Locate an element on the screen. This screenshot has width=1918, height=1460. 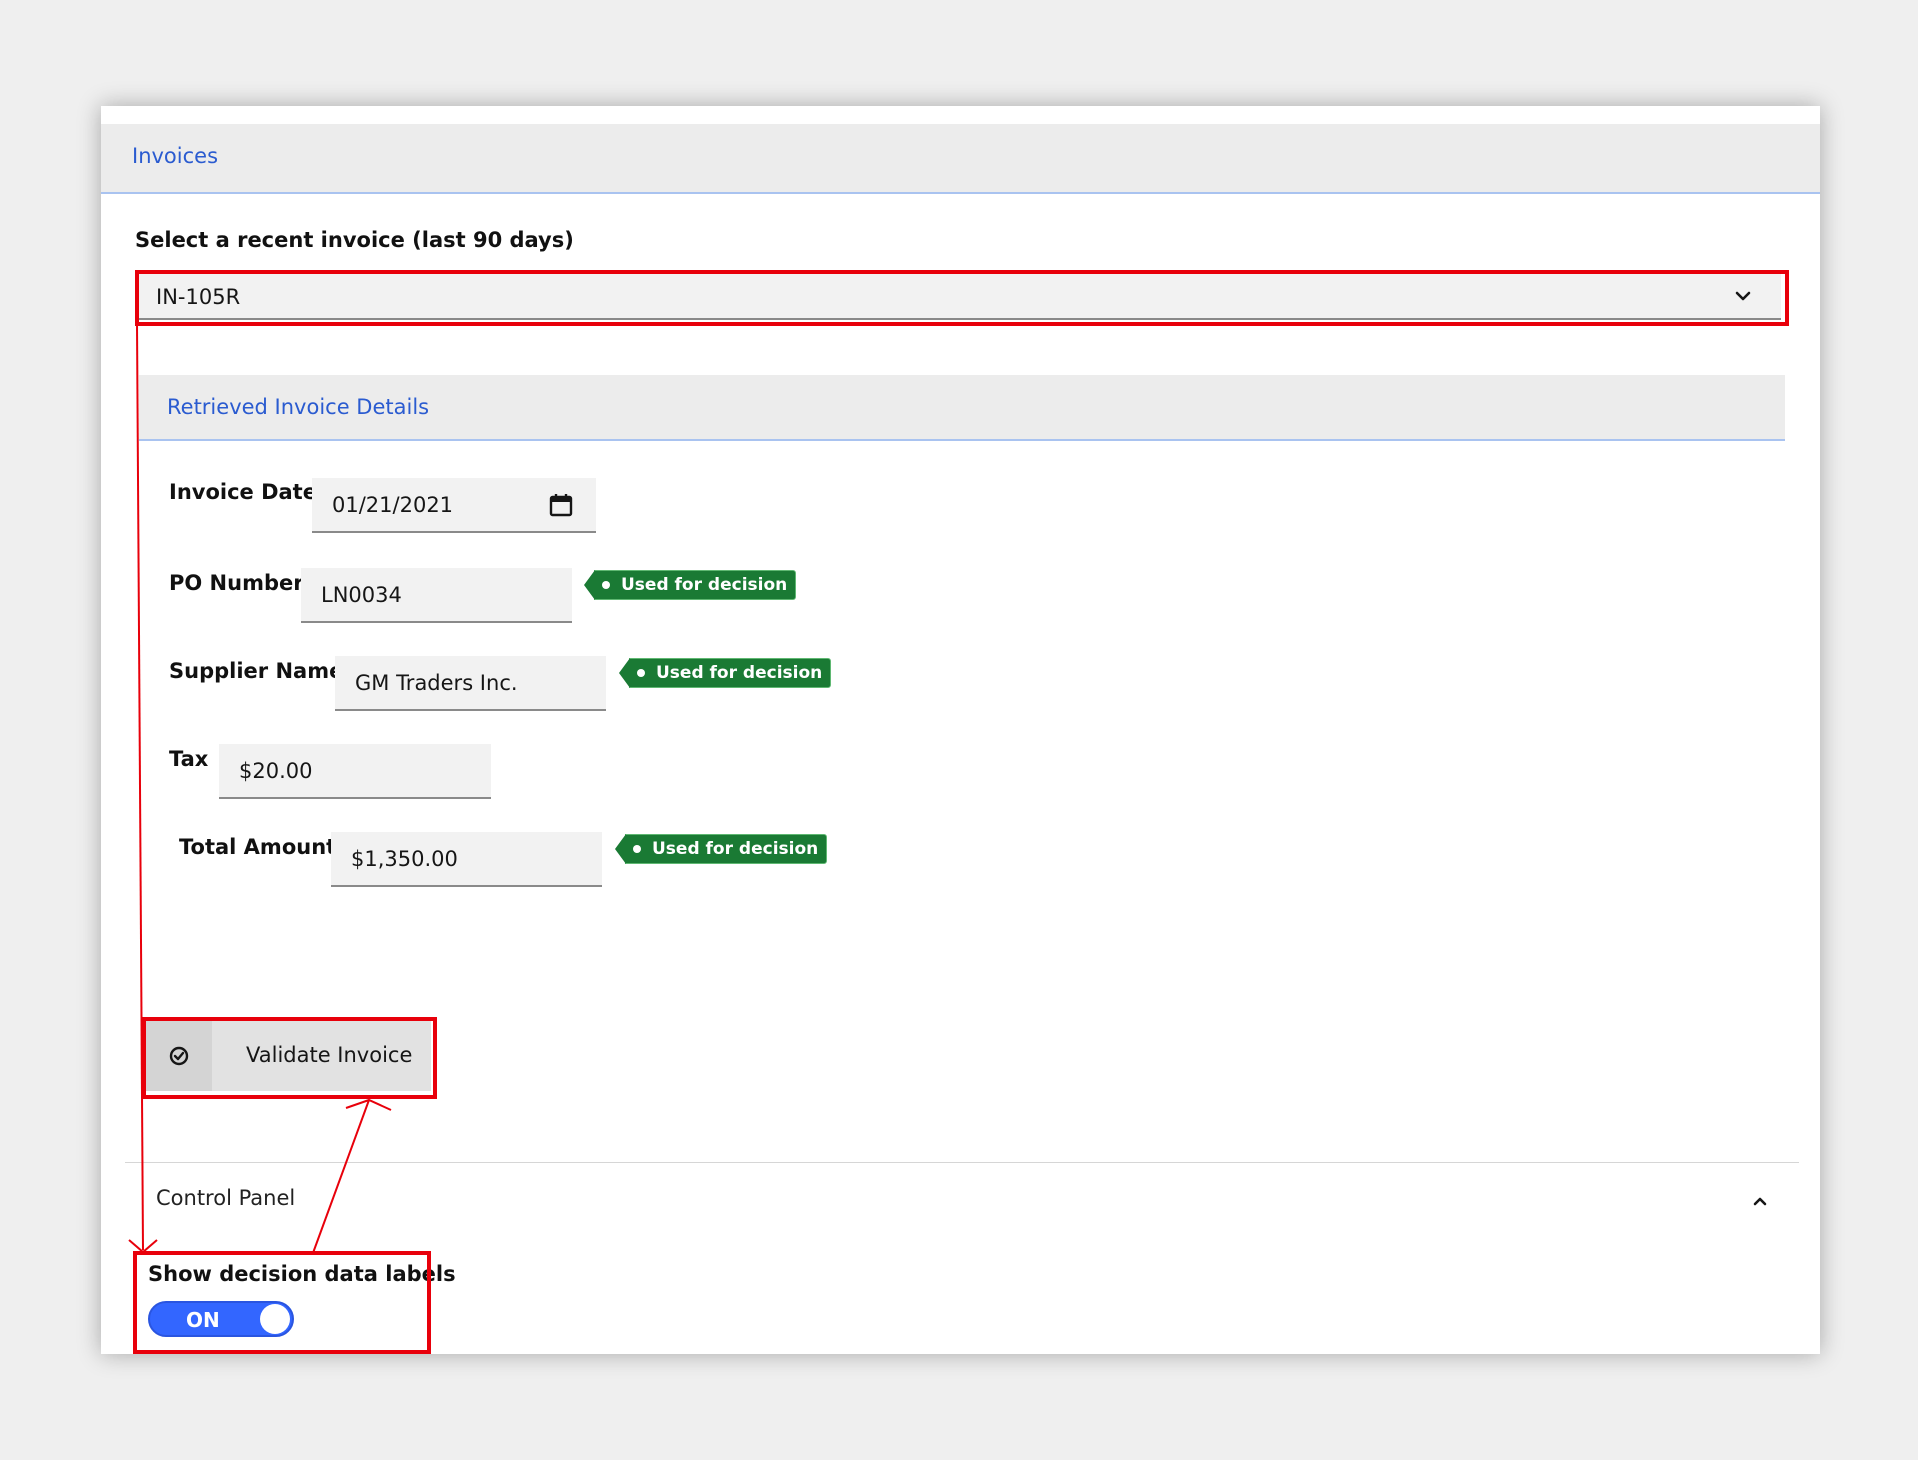
check-circle-icon is located at coordinates (179, 1056).